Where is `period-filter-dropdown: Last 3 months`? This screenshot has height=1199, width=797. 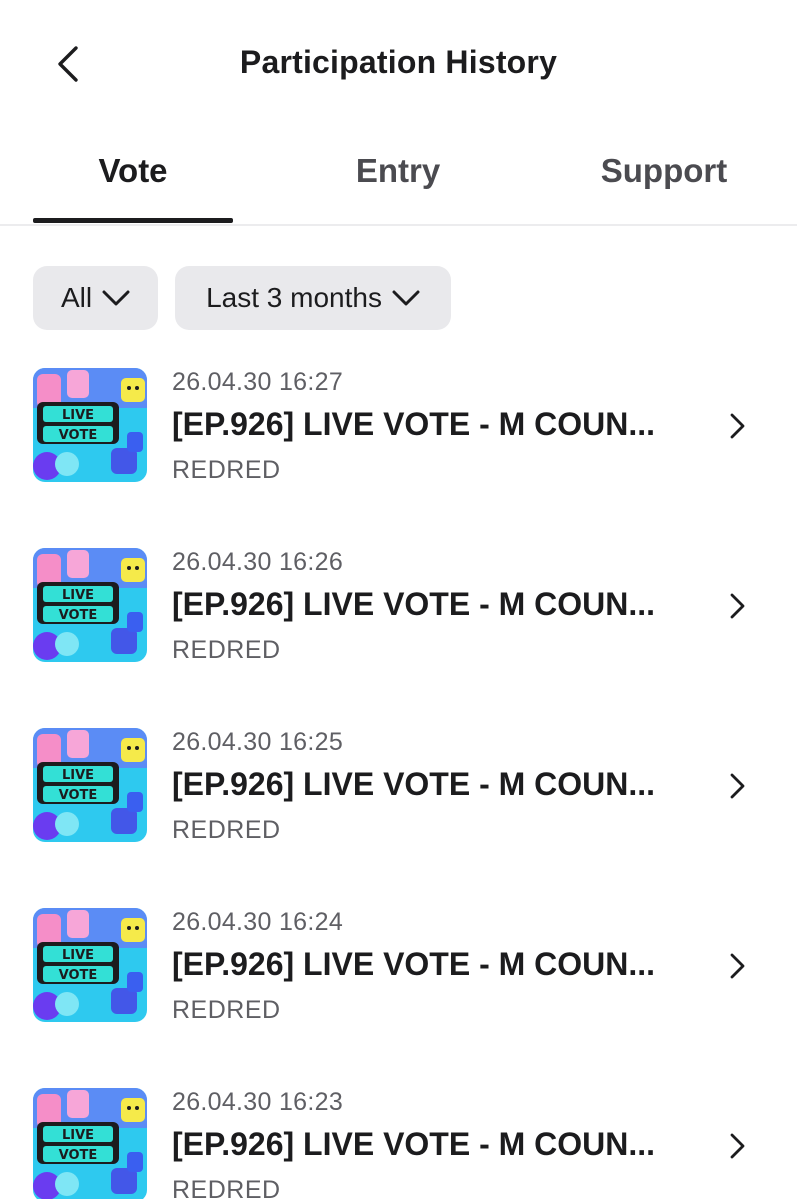
period-filter-dropdown: Last 3 months is located at coordinates (313, 298).